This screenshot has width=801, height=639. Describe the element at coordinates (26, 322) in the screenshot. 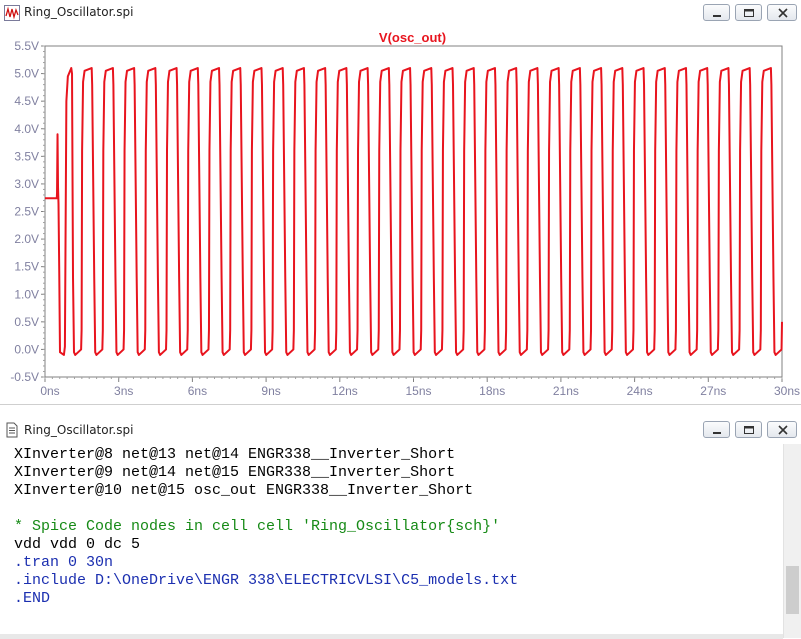

I see `y-tick-label: 0.5V` at that location.